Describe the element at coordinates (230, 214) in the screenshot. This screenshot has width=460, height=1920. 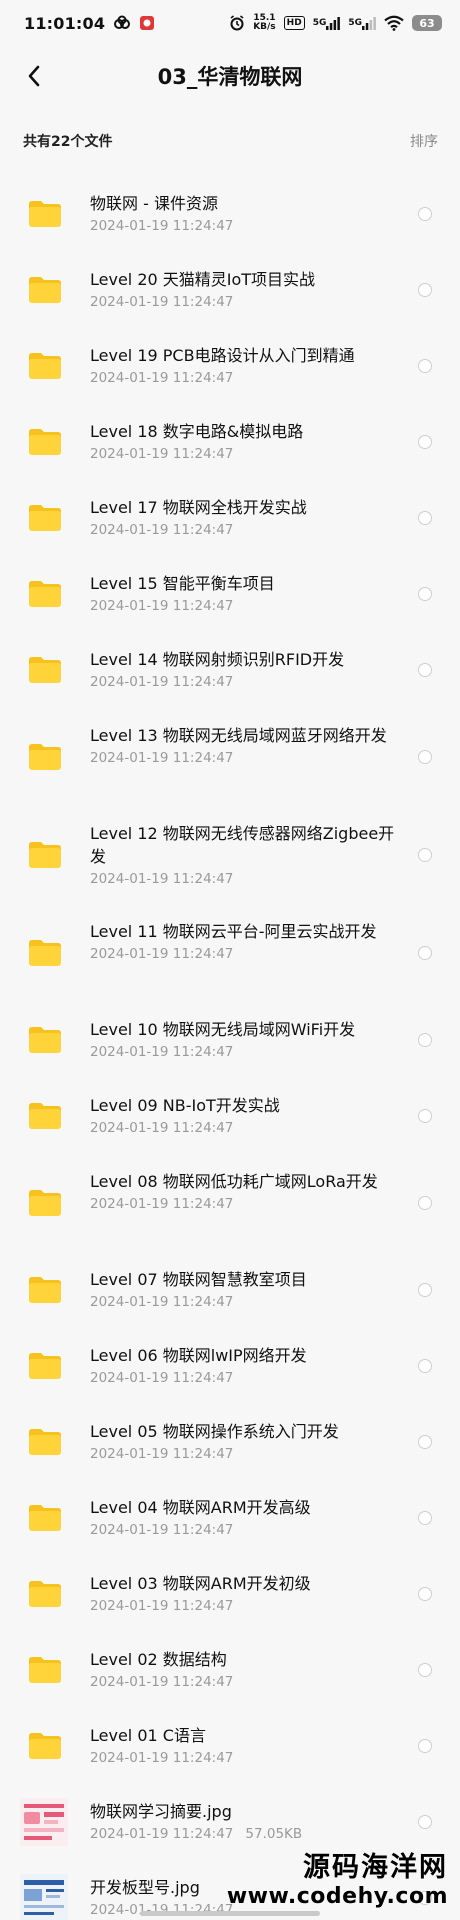
I see `folder-row: 物联网 - 课件资源 2024-01-19 11:24:47` at that location.